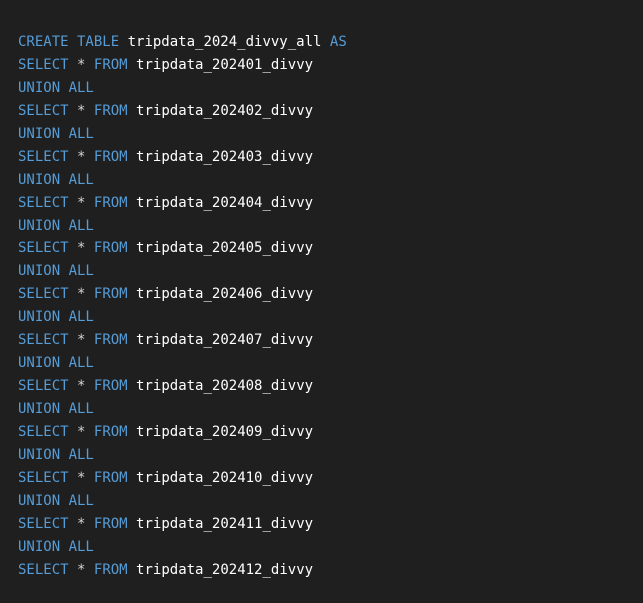 Image resolution: width=643 pixels, height=603 pixels. Describe the element at coordinates (225, 202) in the screenshot. I see `source-table-name: tripdata_202404_divvy` at that location.